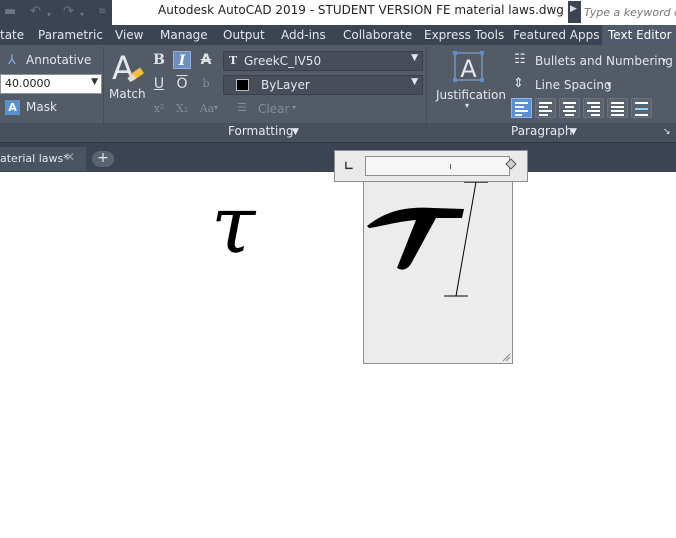 The height and width of the screenshot is (538, 676). Describe the element at coordinates (667, 132) in the screenshot. I see `panel-launcher-icon: ↘` at that location.